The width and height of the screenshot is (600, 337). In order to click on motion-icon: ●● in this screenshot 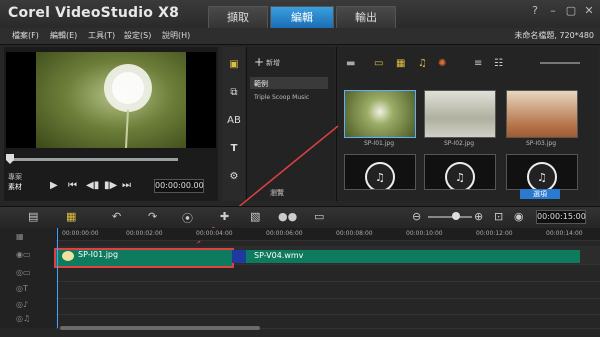, I will do `click(287, 216)`.